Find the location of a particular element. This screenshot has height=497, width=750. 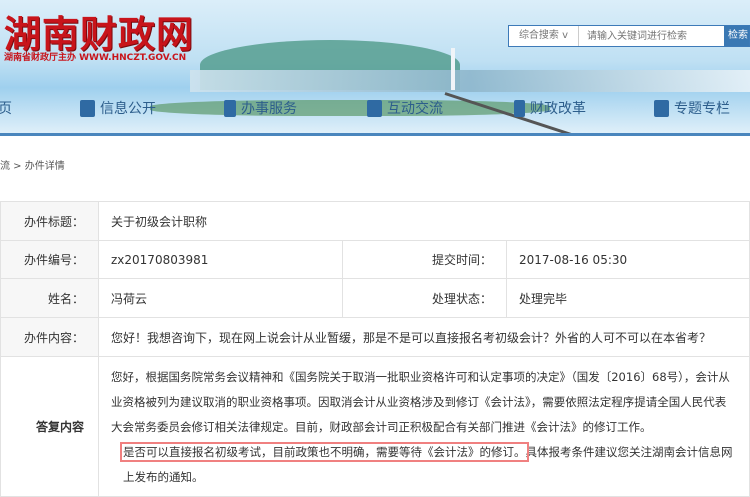

main-nav: 页 信息公开 办事服务 互动交流 财政改革 专题专栏 is located at coordinates (375, 111).